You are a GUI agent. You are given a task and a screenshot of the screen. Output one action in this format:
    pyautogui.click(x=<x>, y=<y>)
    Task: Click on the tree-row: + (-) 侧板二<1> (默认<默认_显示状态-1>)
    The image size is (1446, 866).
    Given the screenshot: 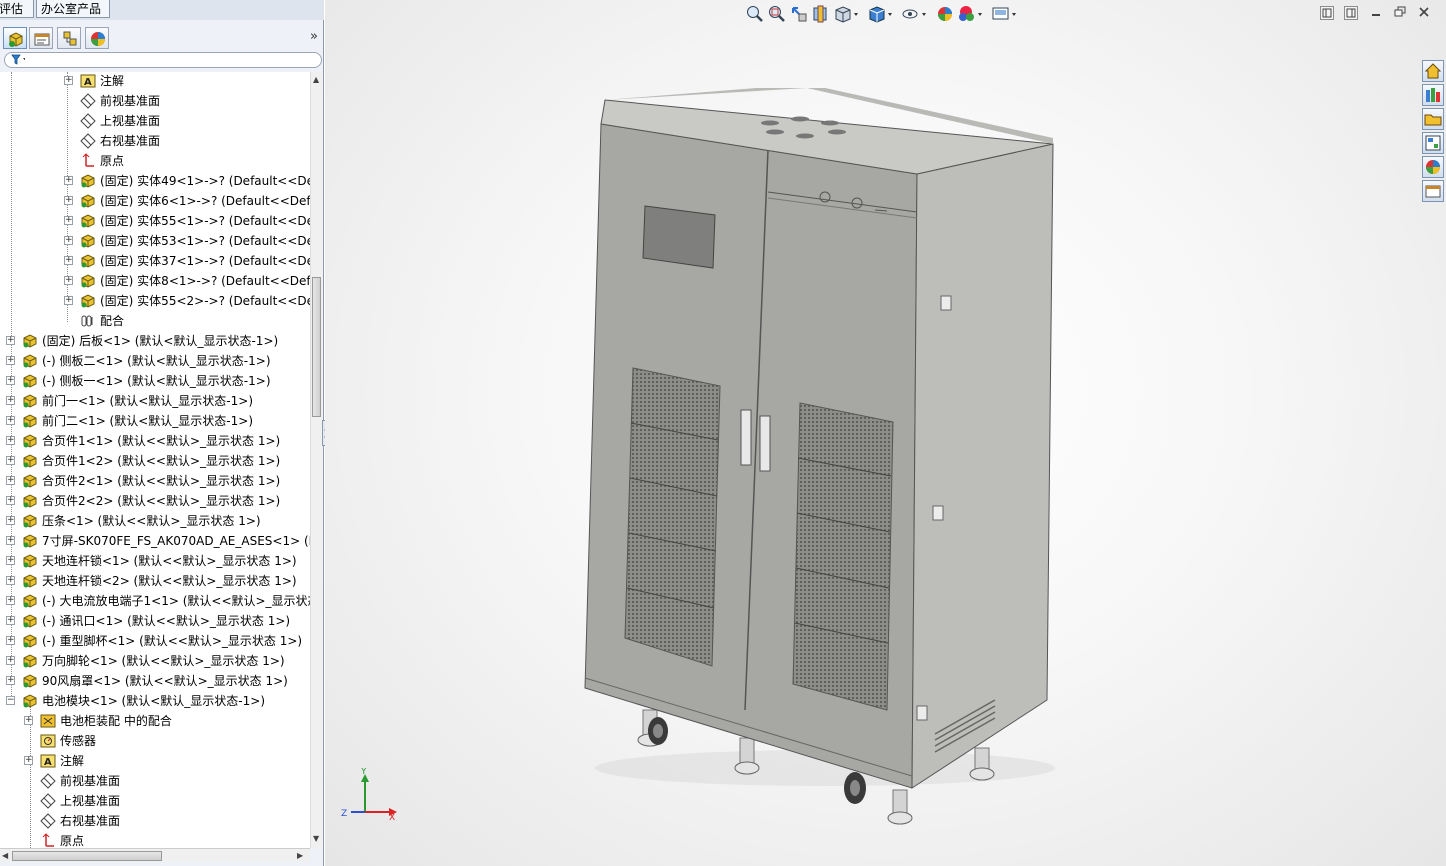 What is the action you would take?
    pyautogui.click(x=155, y=361)
    